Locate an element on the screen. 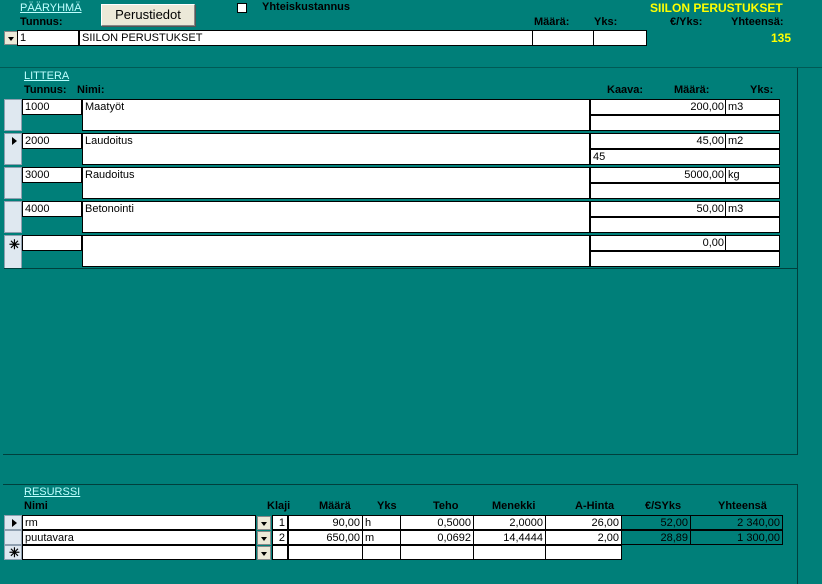 The height and width of the screenshot is (584, 822). littera-kaava-field: 45 is located at coordinates (685, 157).